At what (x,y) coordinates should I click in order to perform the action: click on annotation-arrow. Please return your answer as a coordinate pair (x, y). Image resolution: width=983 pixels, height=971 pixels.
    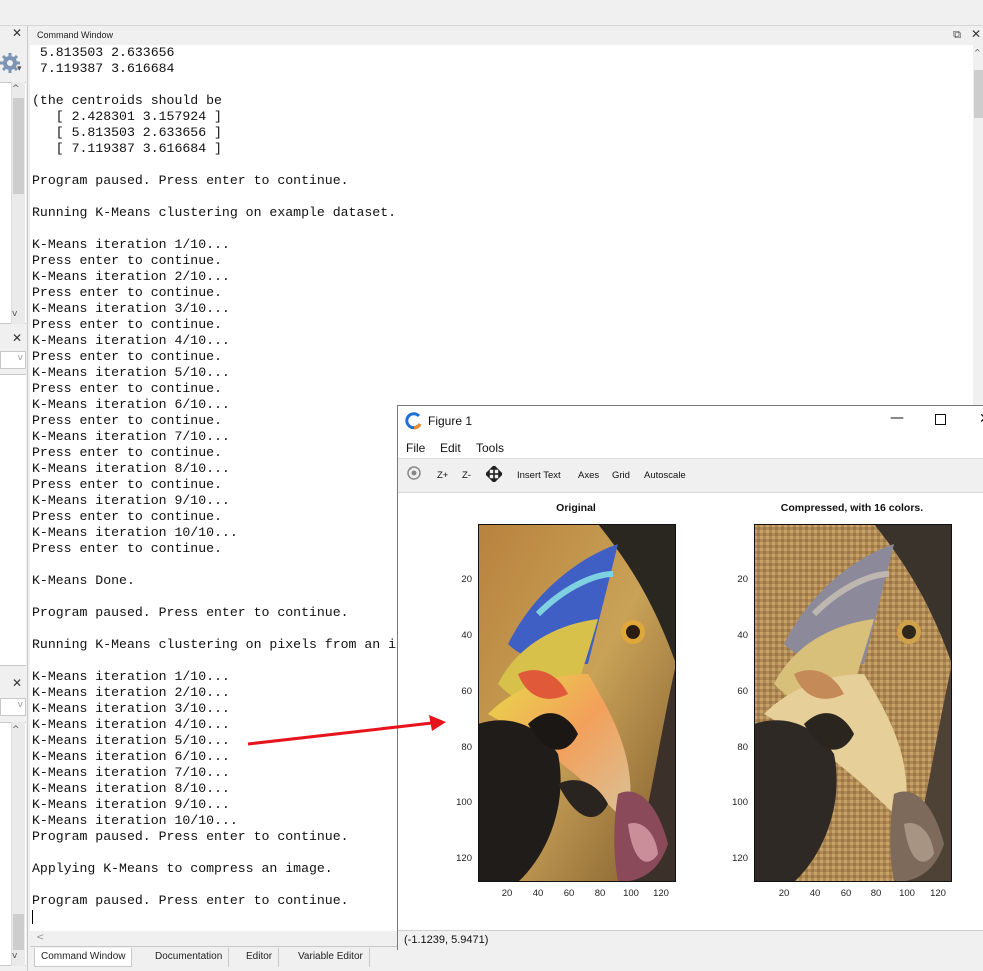
    Looking at the image, I should click on (346, 730).